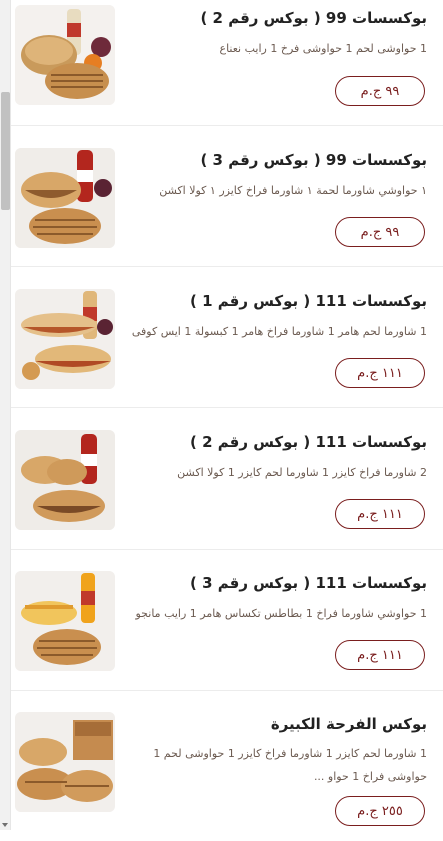  I want to click on item-title: بوكس الفرحة الكبيرة, so click(348, 724).